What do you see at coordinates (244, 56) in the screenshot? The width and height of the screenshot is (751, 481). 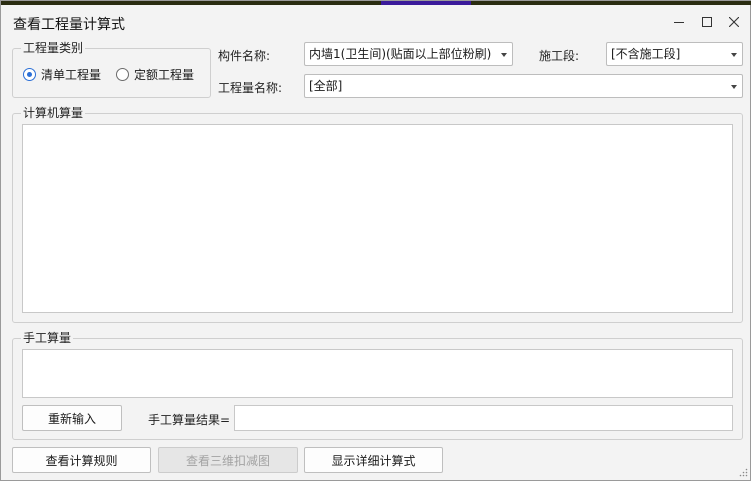 I see `component-name-label: 构件名称:` at bounding box center [244, 56].